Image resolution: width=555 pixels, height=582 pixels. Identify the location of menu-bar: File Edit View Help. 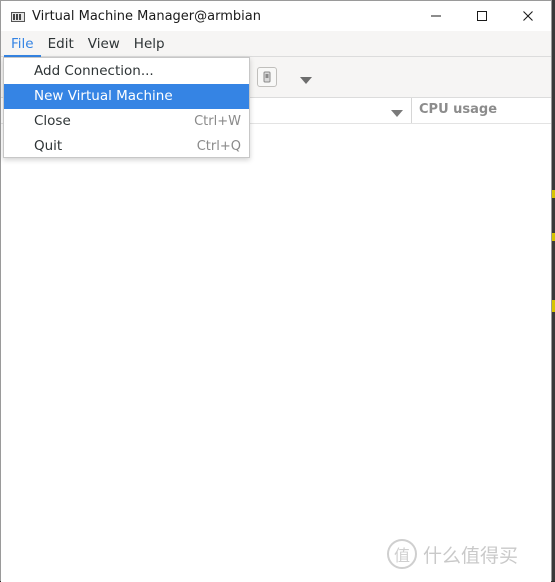
(276, 44).